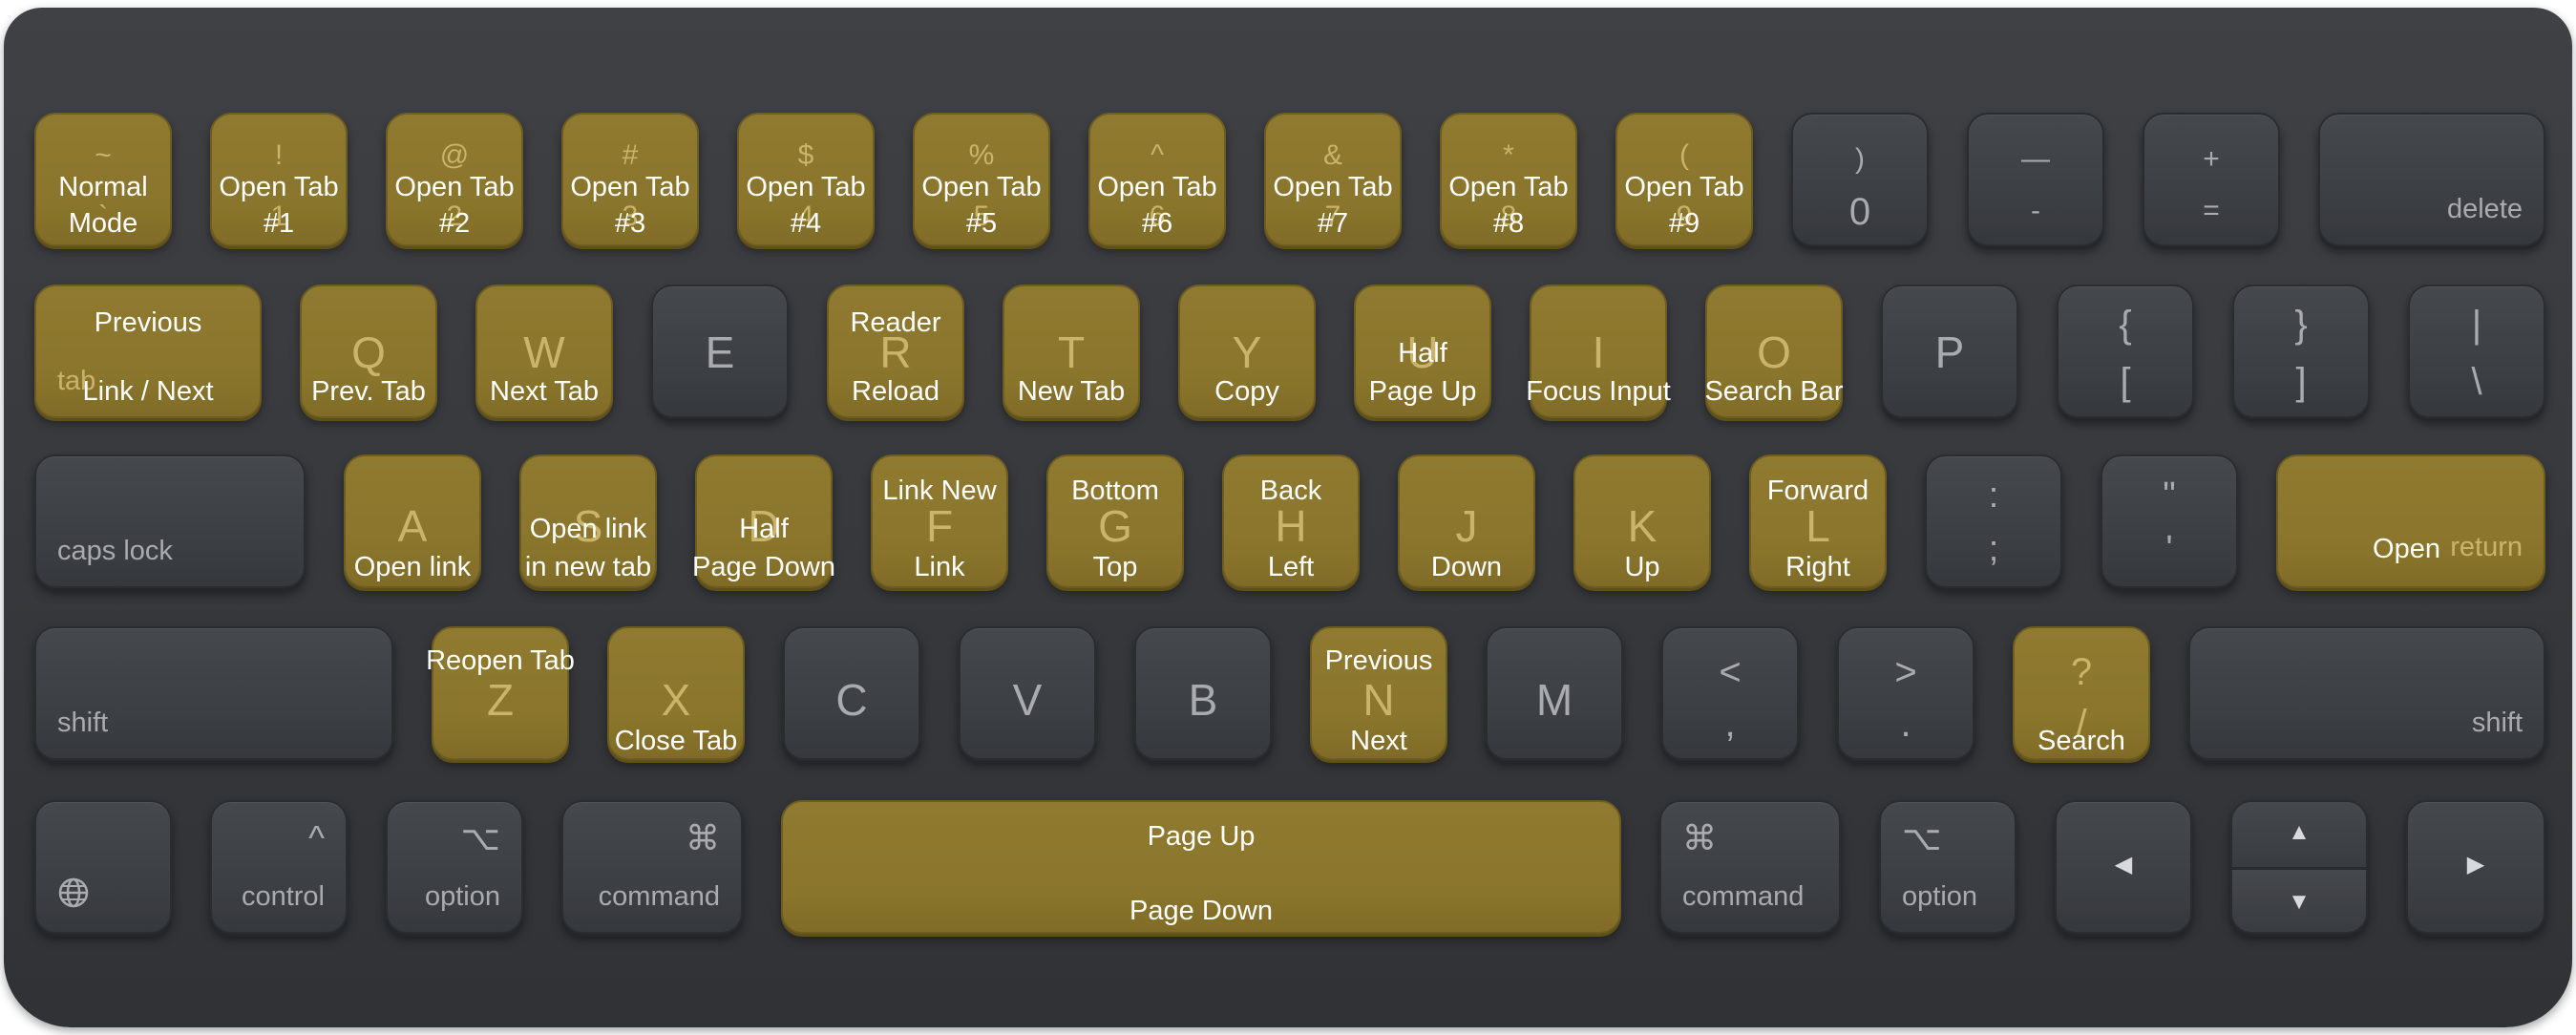 The width and height of the screenshot is (2576, 1035). I want to click on key-7: & 7 Open Tab #7, so click(1333, 179).